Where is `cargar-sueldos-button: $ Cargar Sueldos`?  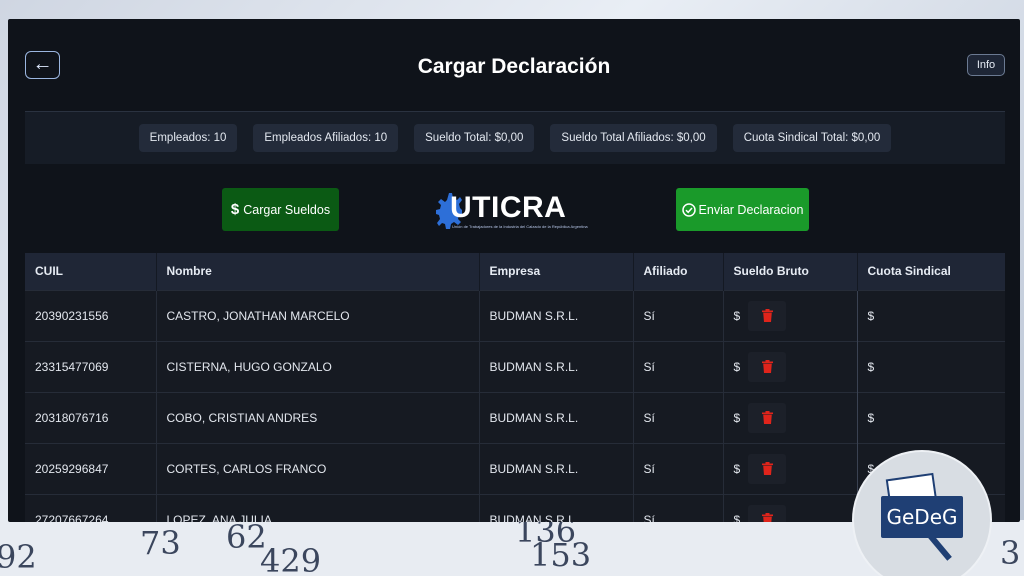 cargar-sueldos-button: $ Cargar Sueldos is located at coordinates (280, 209).